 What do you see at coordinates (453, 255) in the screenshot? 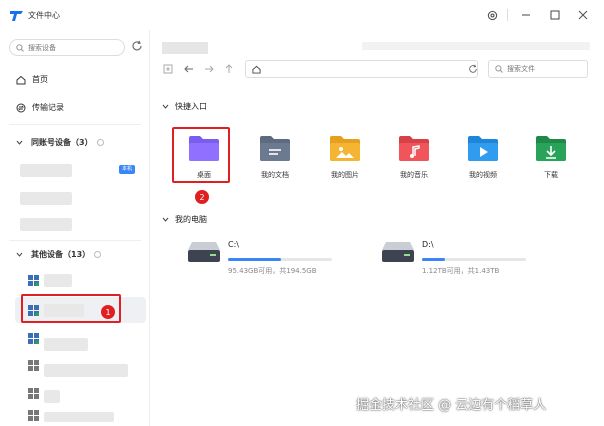
I see `drive-d: D:\ 1.12TB可用，共1.43TB` at bounding box center [453, 255].